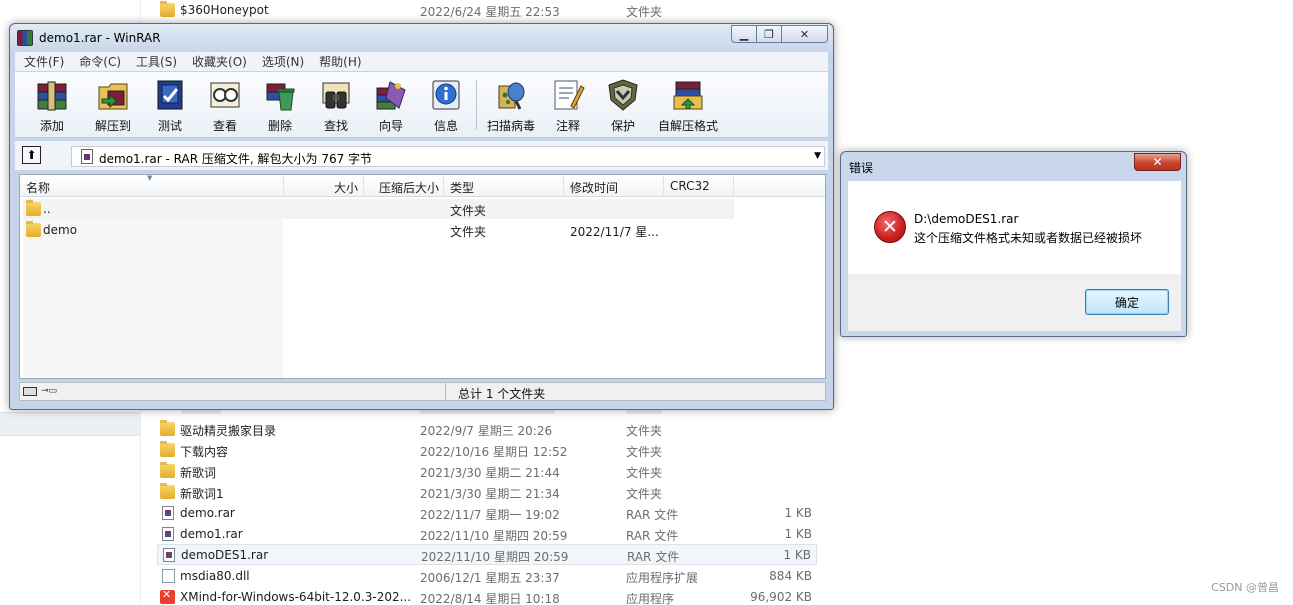 This screenshot has width=1293, height=605. I want to click on column-name-label: 名称, so click(38, 188).